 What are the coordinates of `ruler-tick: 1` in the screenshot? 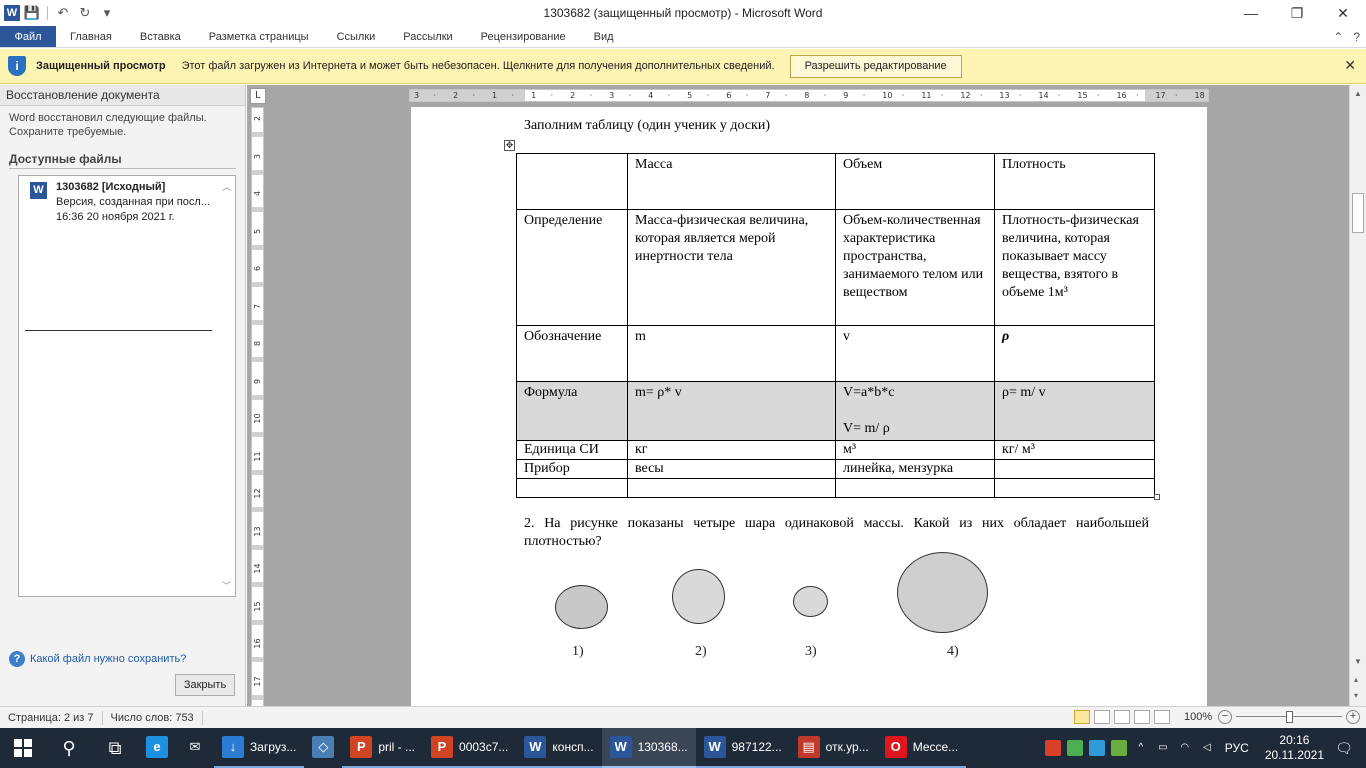 It's located at (495, 95).